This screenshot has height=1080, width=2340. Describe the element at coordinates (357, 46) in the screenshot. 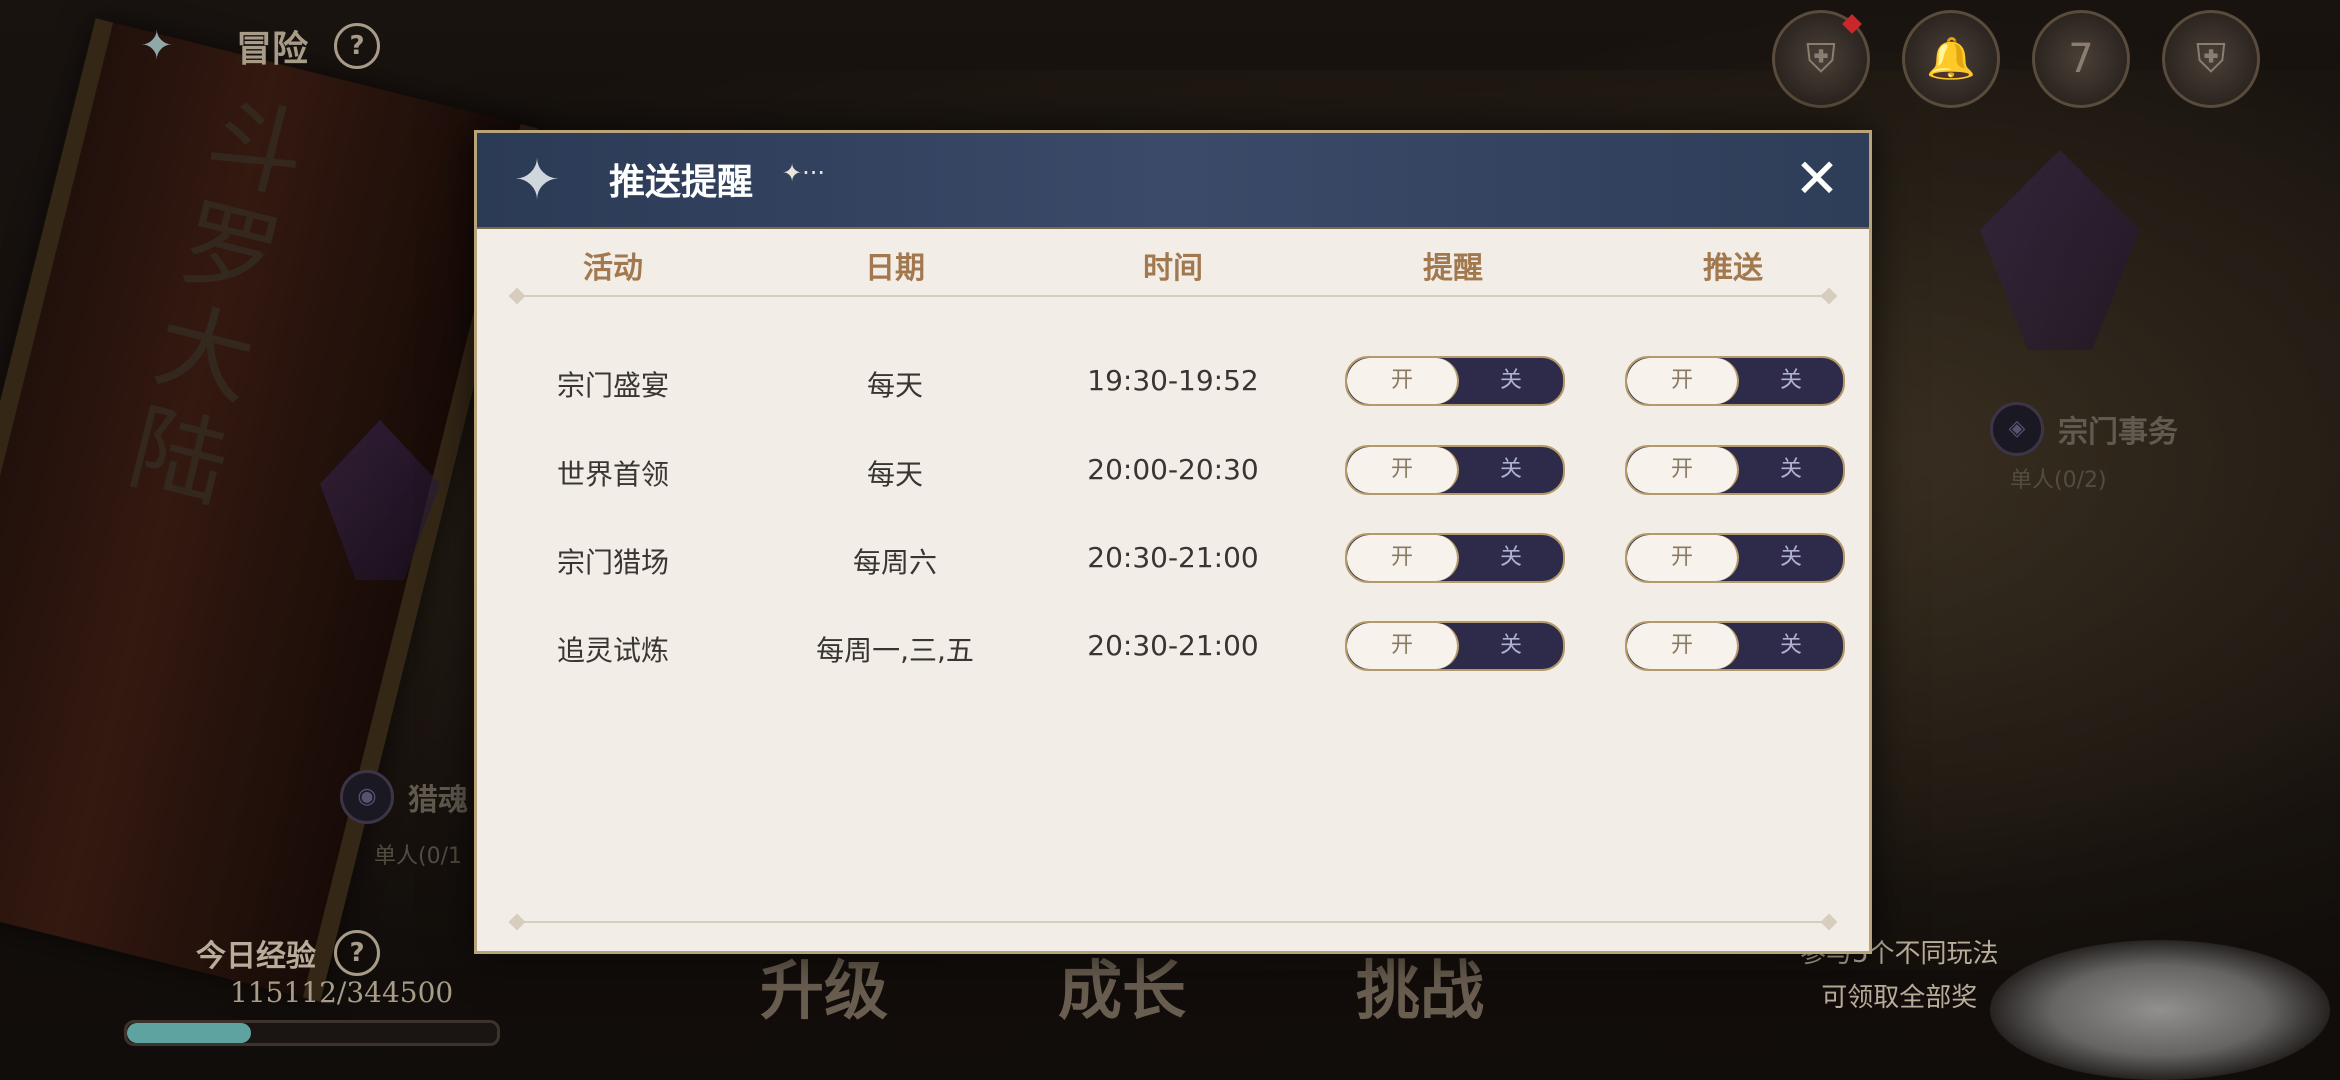

I see `help-icon: ?` at that location.